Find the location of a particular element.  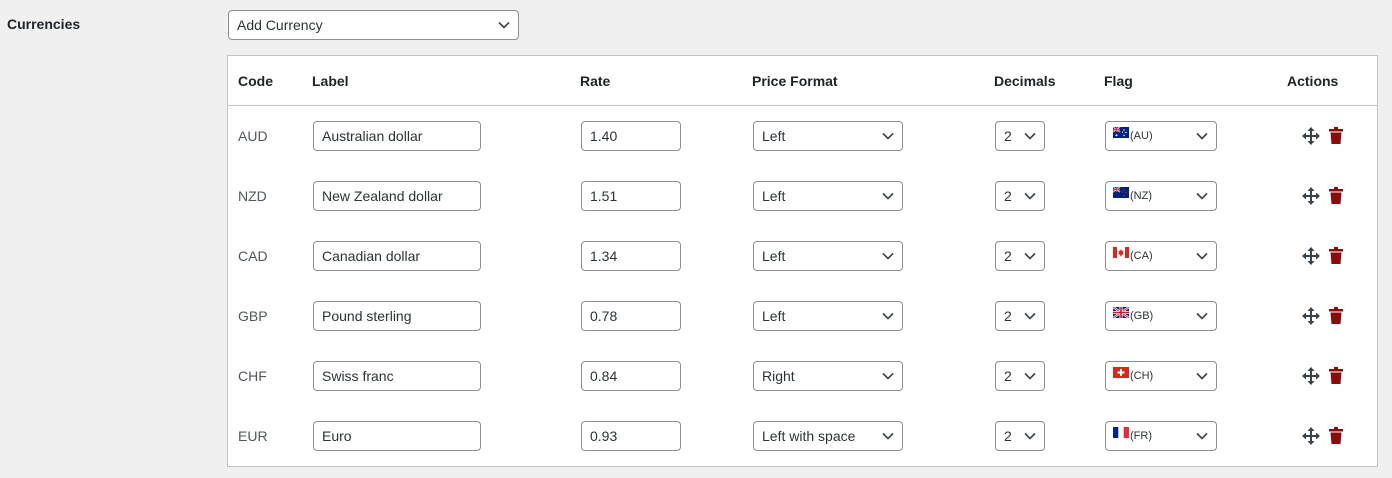

flag-select: (CH) is located at coordinates (1161, 376).